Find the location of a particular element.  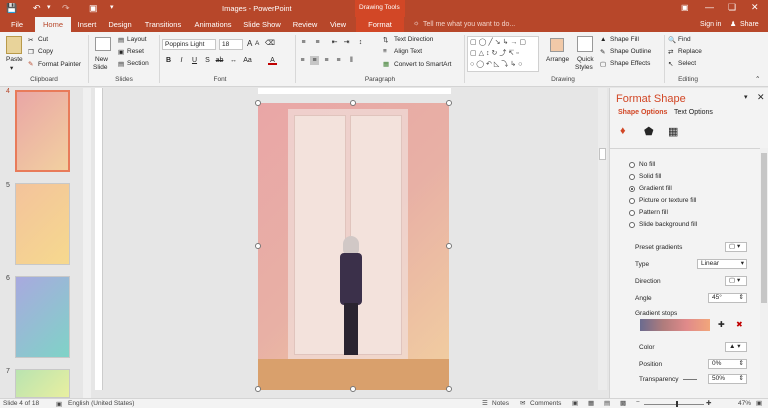

pane-options-icon: ▾ is located at coordinates (746, 97).